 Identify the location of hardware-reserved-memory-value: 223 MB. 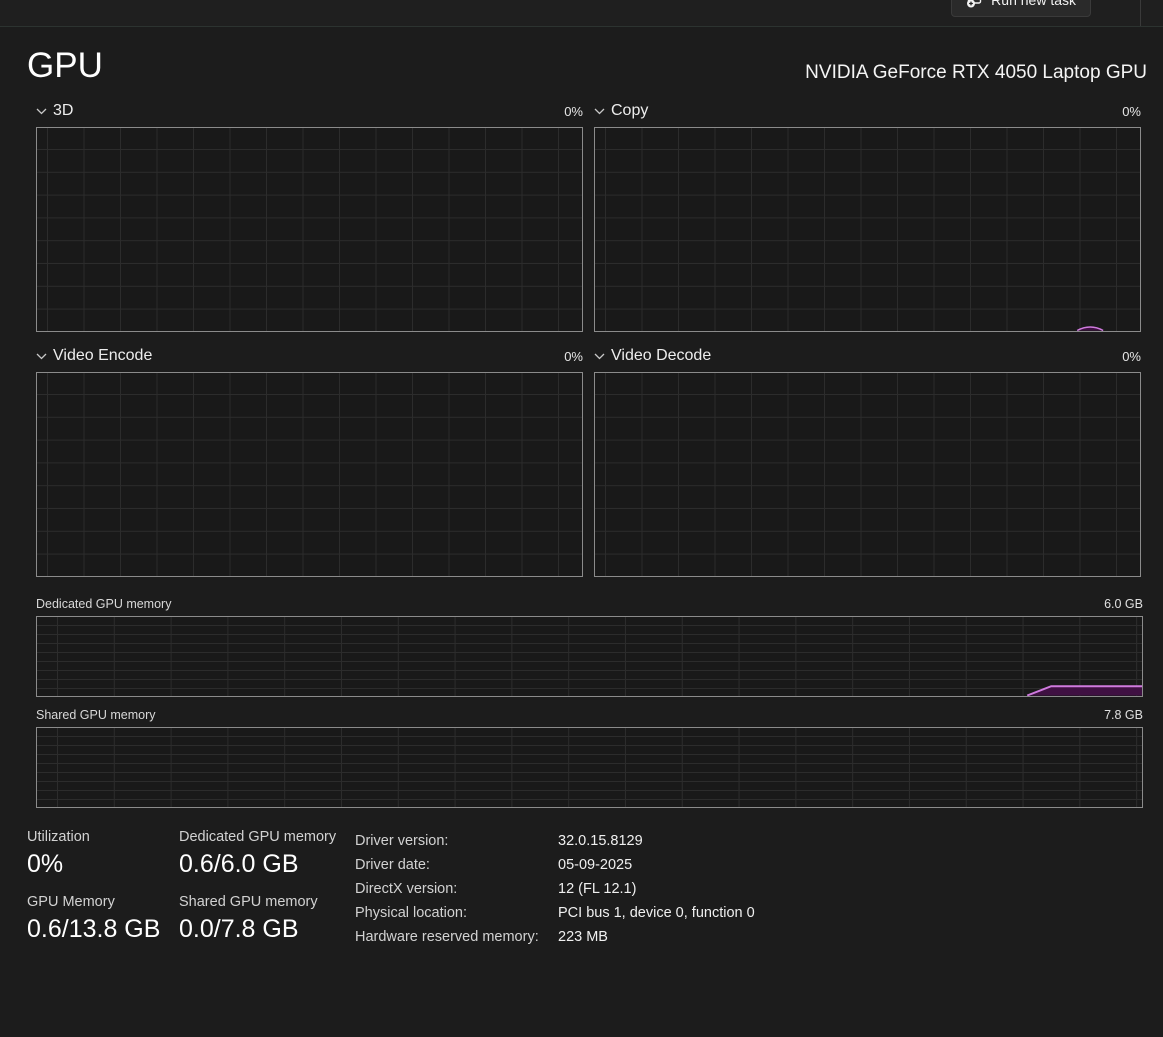
(583, 937).